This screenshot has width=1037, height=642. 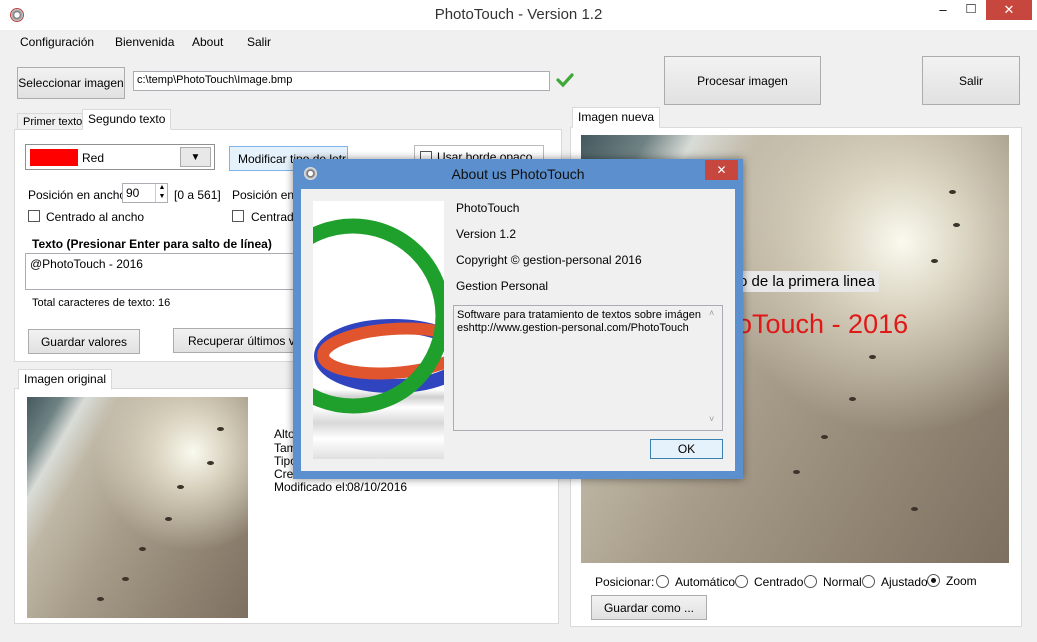 What do you see at coordinates (207, 42) in the screenshot?
I see `menu-about: About` at bounding box center [207, 42].